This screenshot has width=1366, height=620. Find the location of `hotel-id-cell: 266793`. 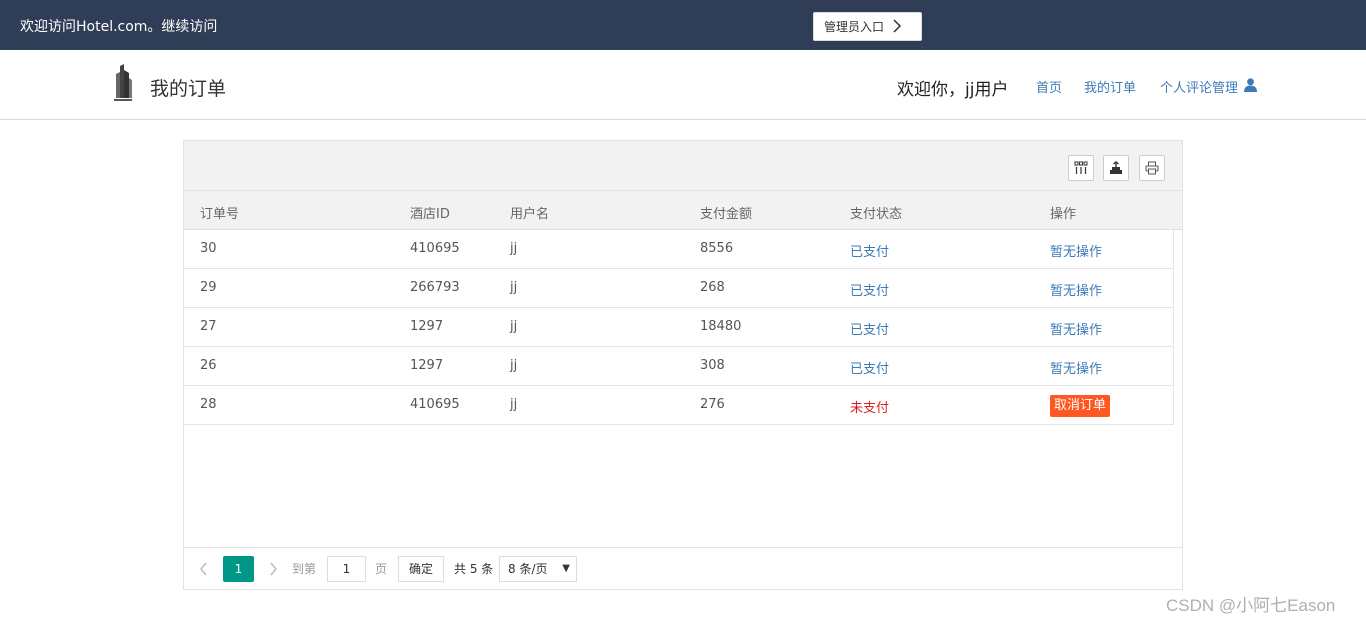

hotel-id-cell: 266793 is located at coordinates (435, 287).